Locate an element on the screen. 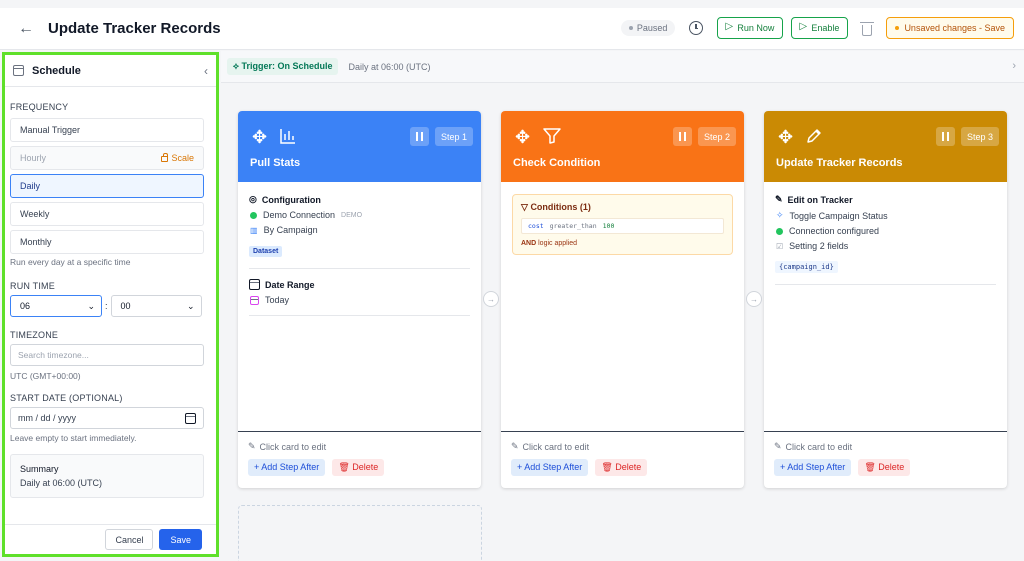 This screenshot has height=561, width=1024. frequency-option-monthly: Monthly is located at coordinates (107, 242).